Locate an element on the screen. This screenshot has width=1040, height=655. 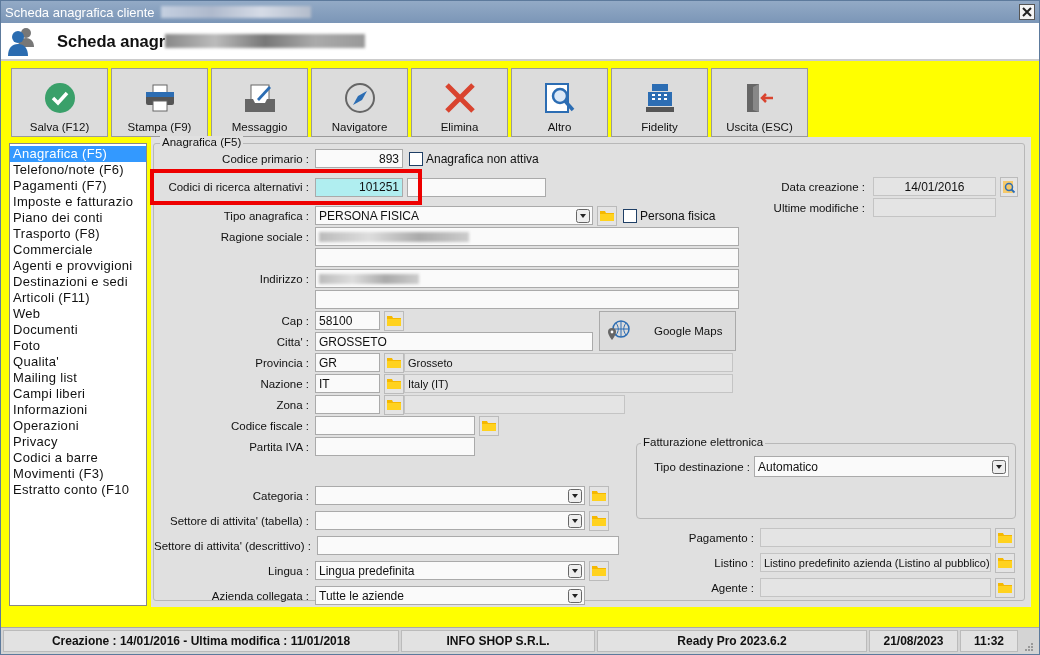
magnifier-icon is located at coordinates (1009, 186).